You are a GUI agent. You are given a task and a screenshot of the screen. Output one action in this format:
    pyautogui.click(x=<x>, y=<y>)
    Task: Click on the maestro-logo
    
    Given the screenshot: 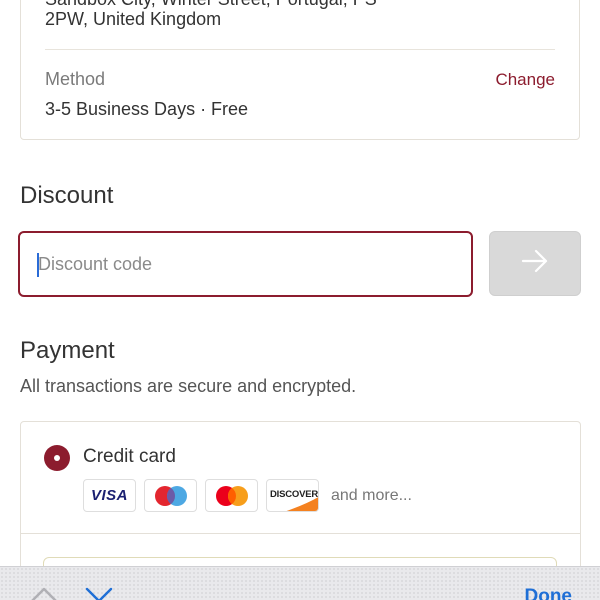 What is the action you would take?
    pyautogui.click(x=170, y=495)
    